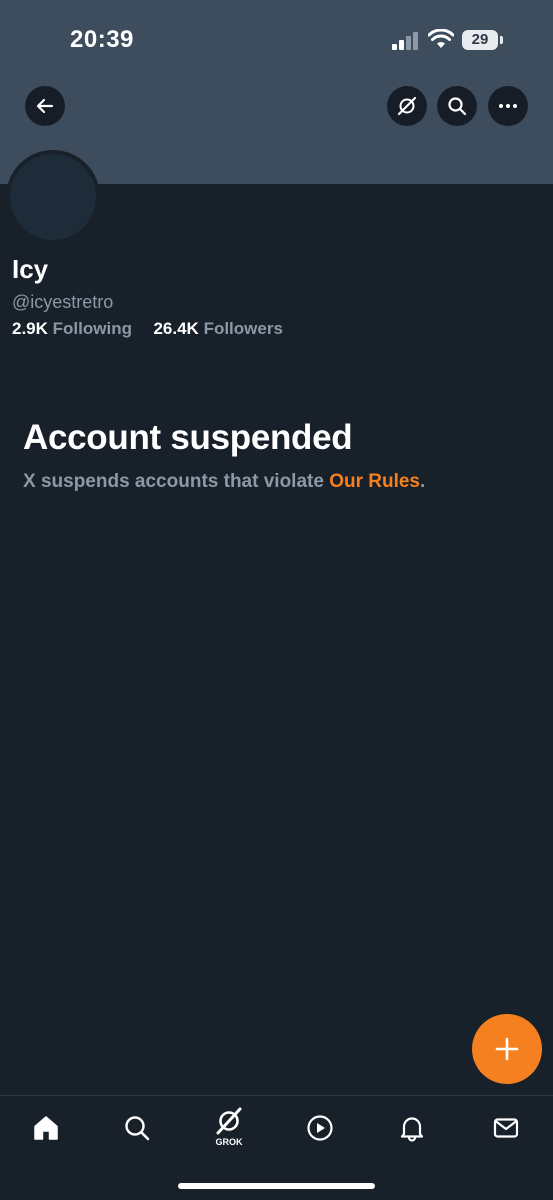  Describe the element at coordinates (30, 328) in the screenshot. I see `following-count: 2.9K` at that location.